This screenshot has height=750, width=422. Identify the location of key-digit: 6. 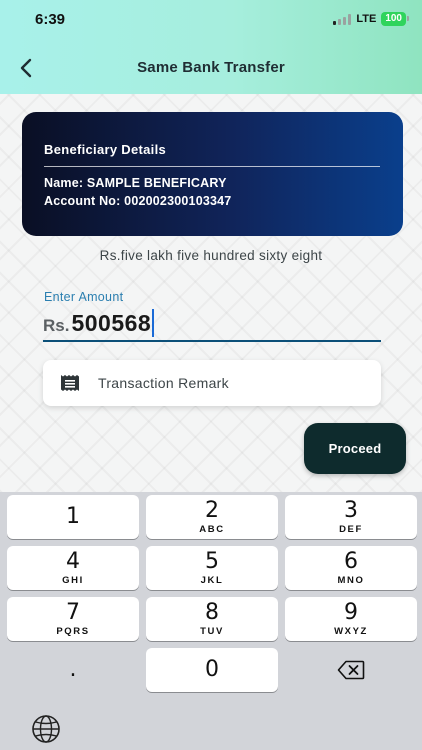
(351, 561).